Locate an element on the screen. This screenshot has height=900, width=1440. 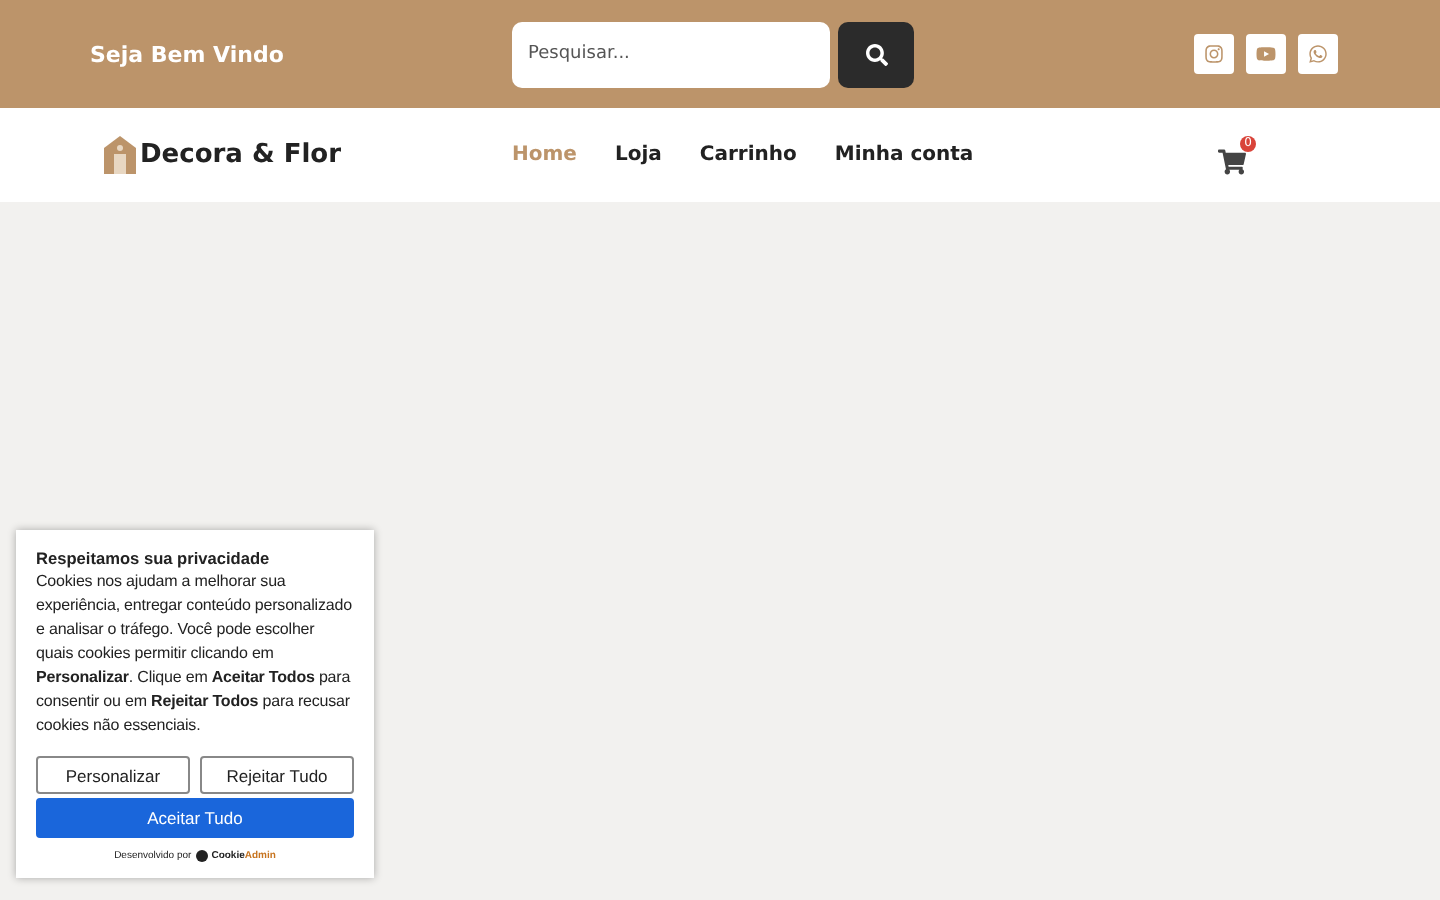
banner-button: Personalizar is located at coordinates (113, 775).